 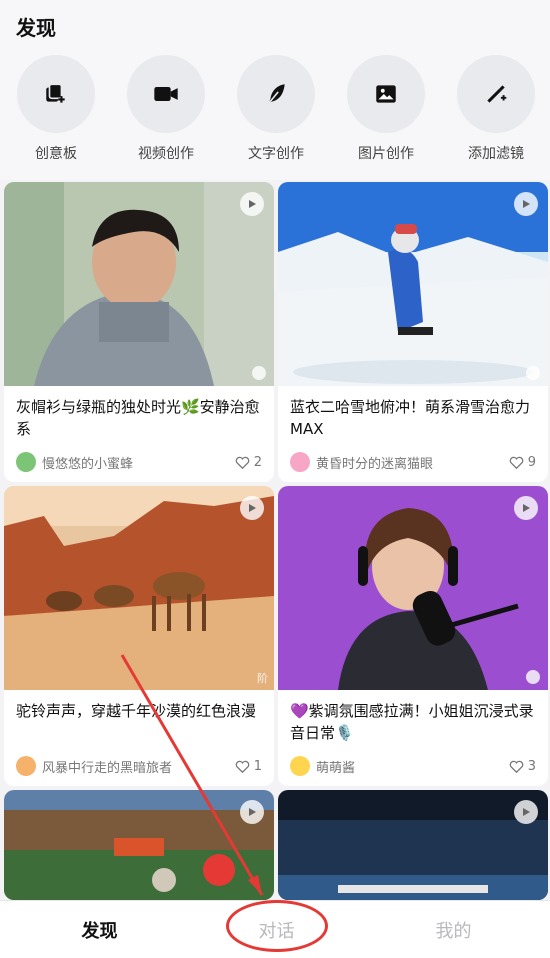 What do you see at coordinates (36, 28) in the screenshot?
I see `page-title: 发现` at bounding box center [36, 28].